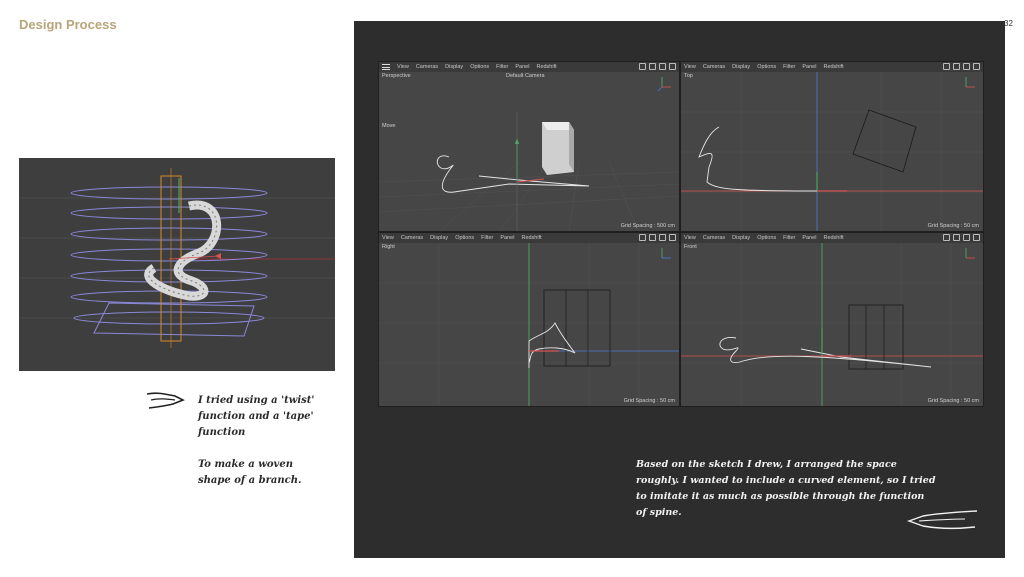  What do you see at coordinates (389, 126) in the screenshot?
I see `tool-label: Move` at bounding box center [389, 126].